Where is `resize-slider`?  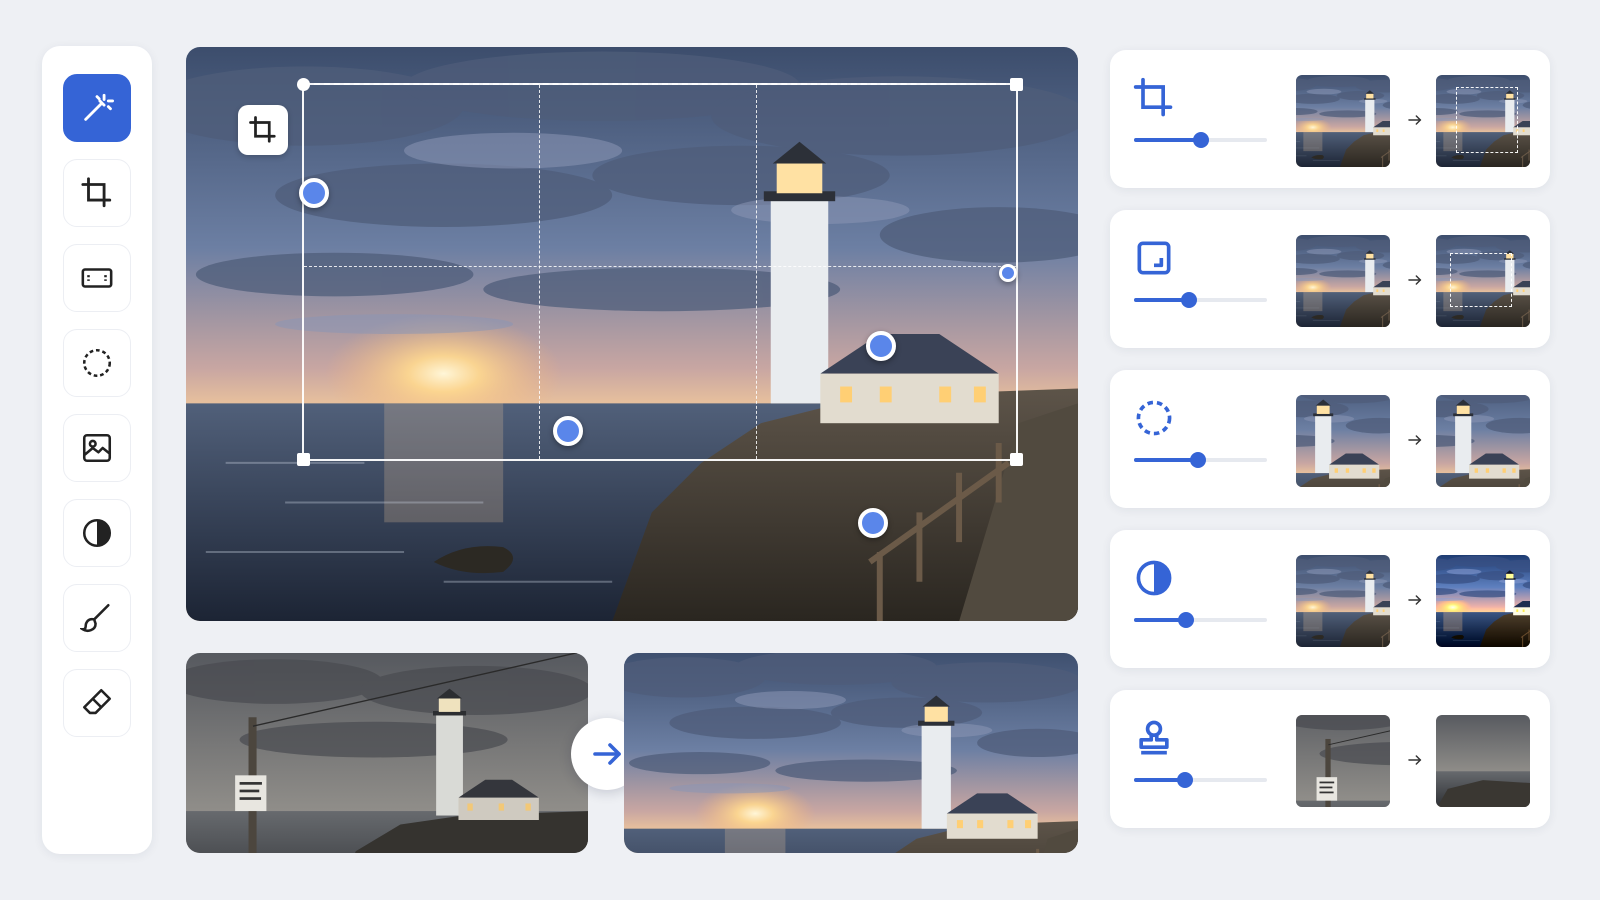
resize-slider is located at coordinates (1200, 300).